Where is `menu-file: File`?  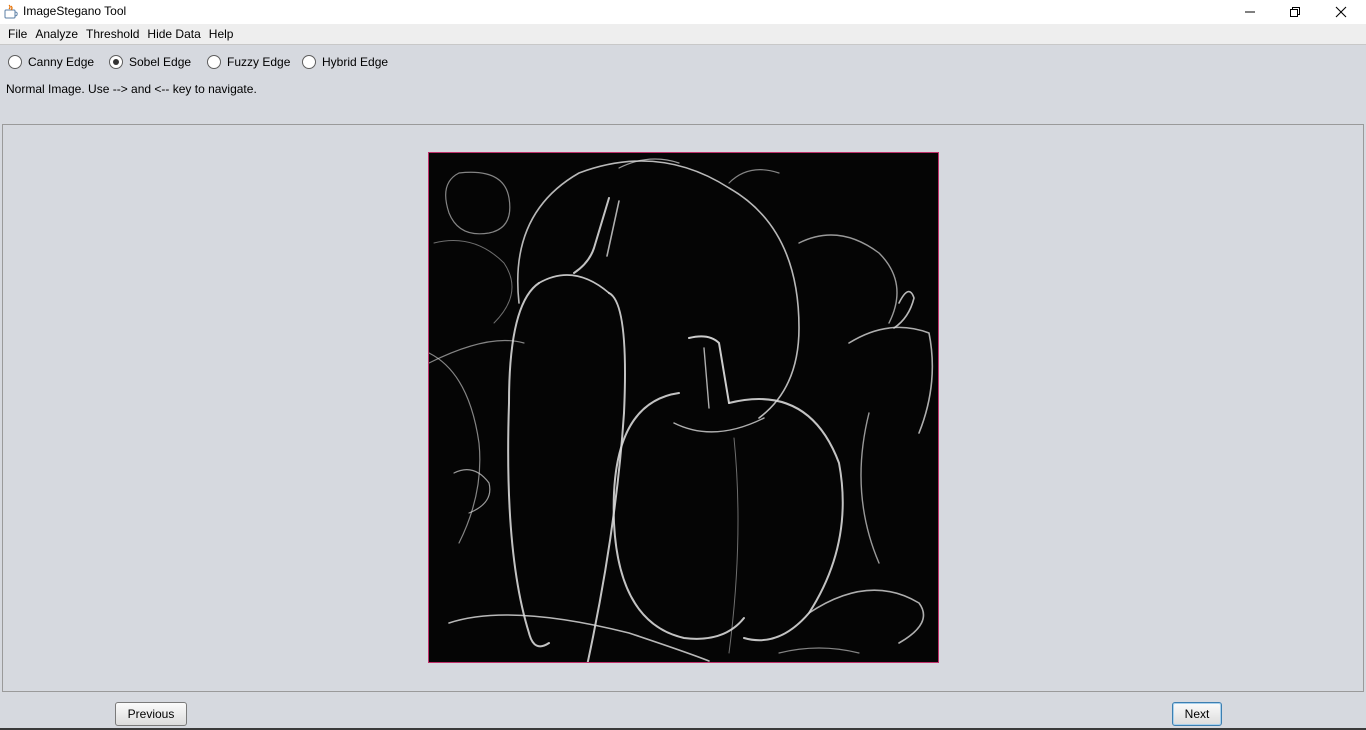
menu-file: File is located at coordinates (17, 34).